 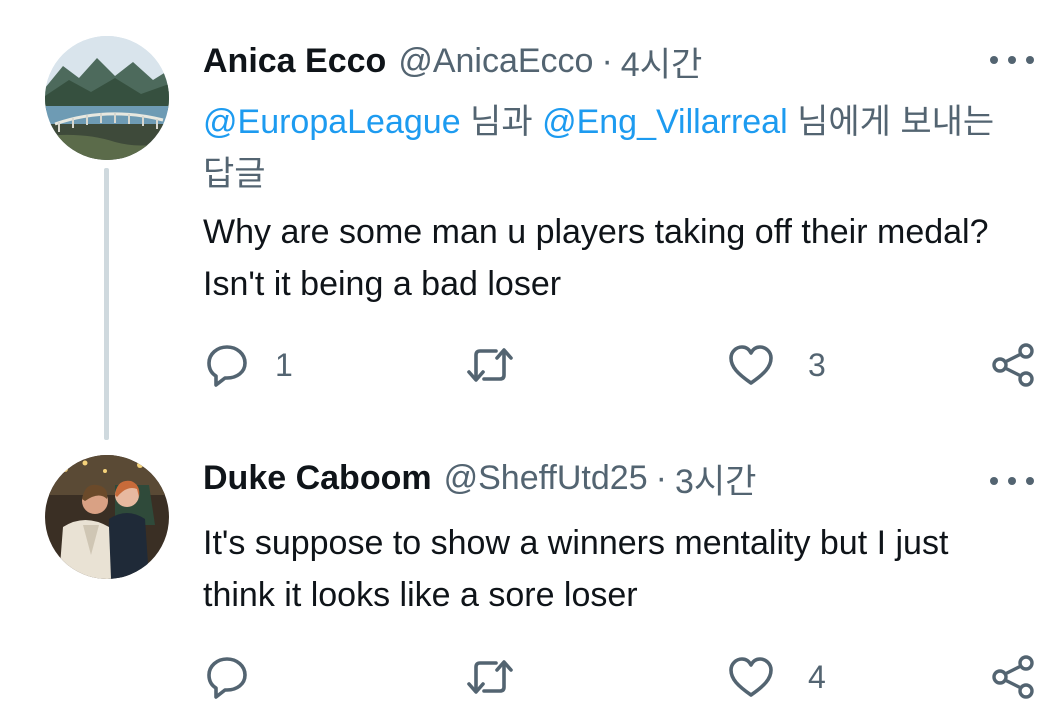 I want to click on landscape-lake-avatar, so click(x=107, y=98).